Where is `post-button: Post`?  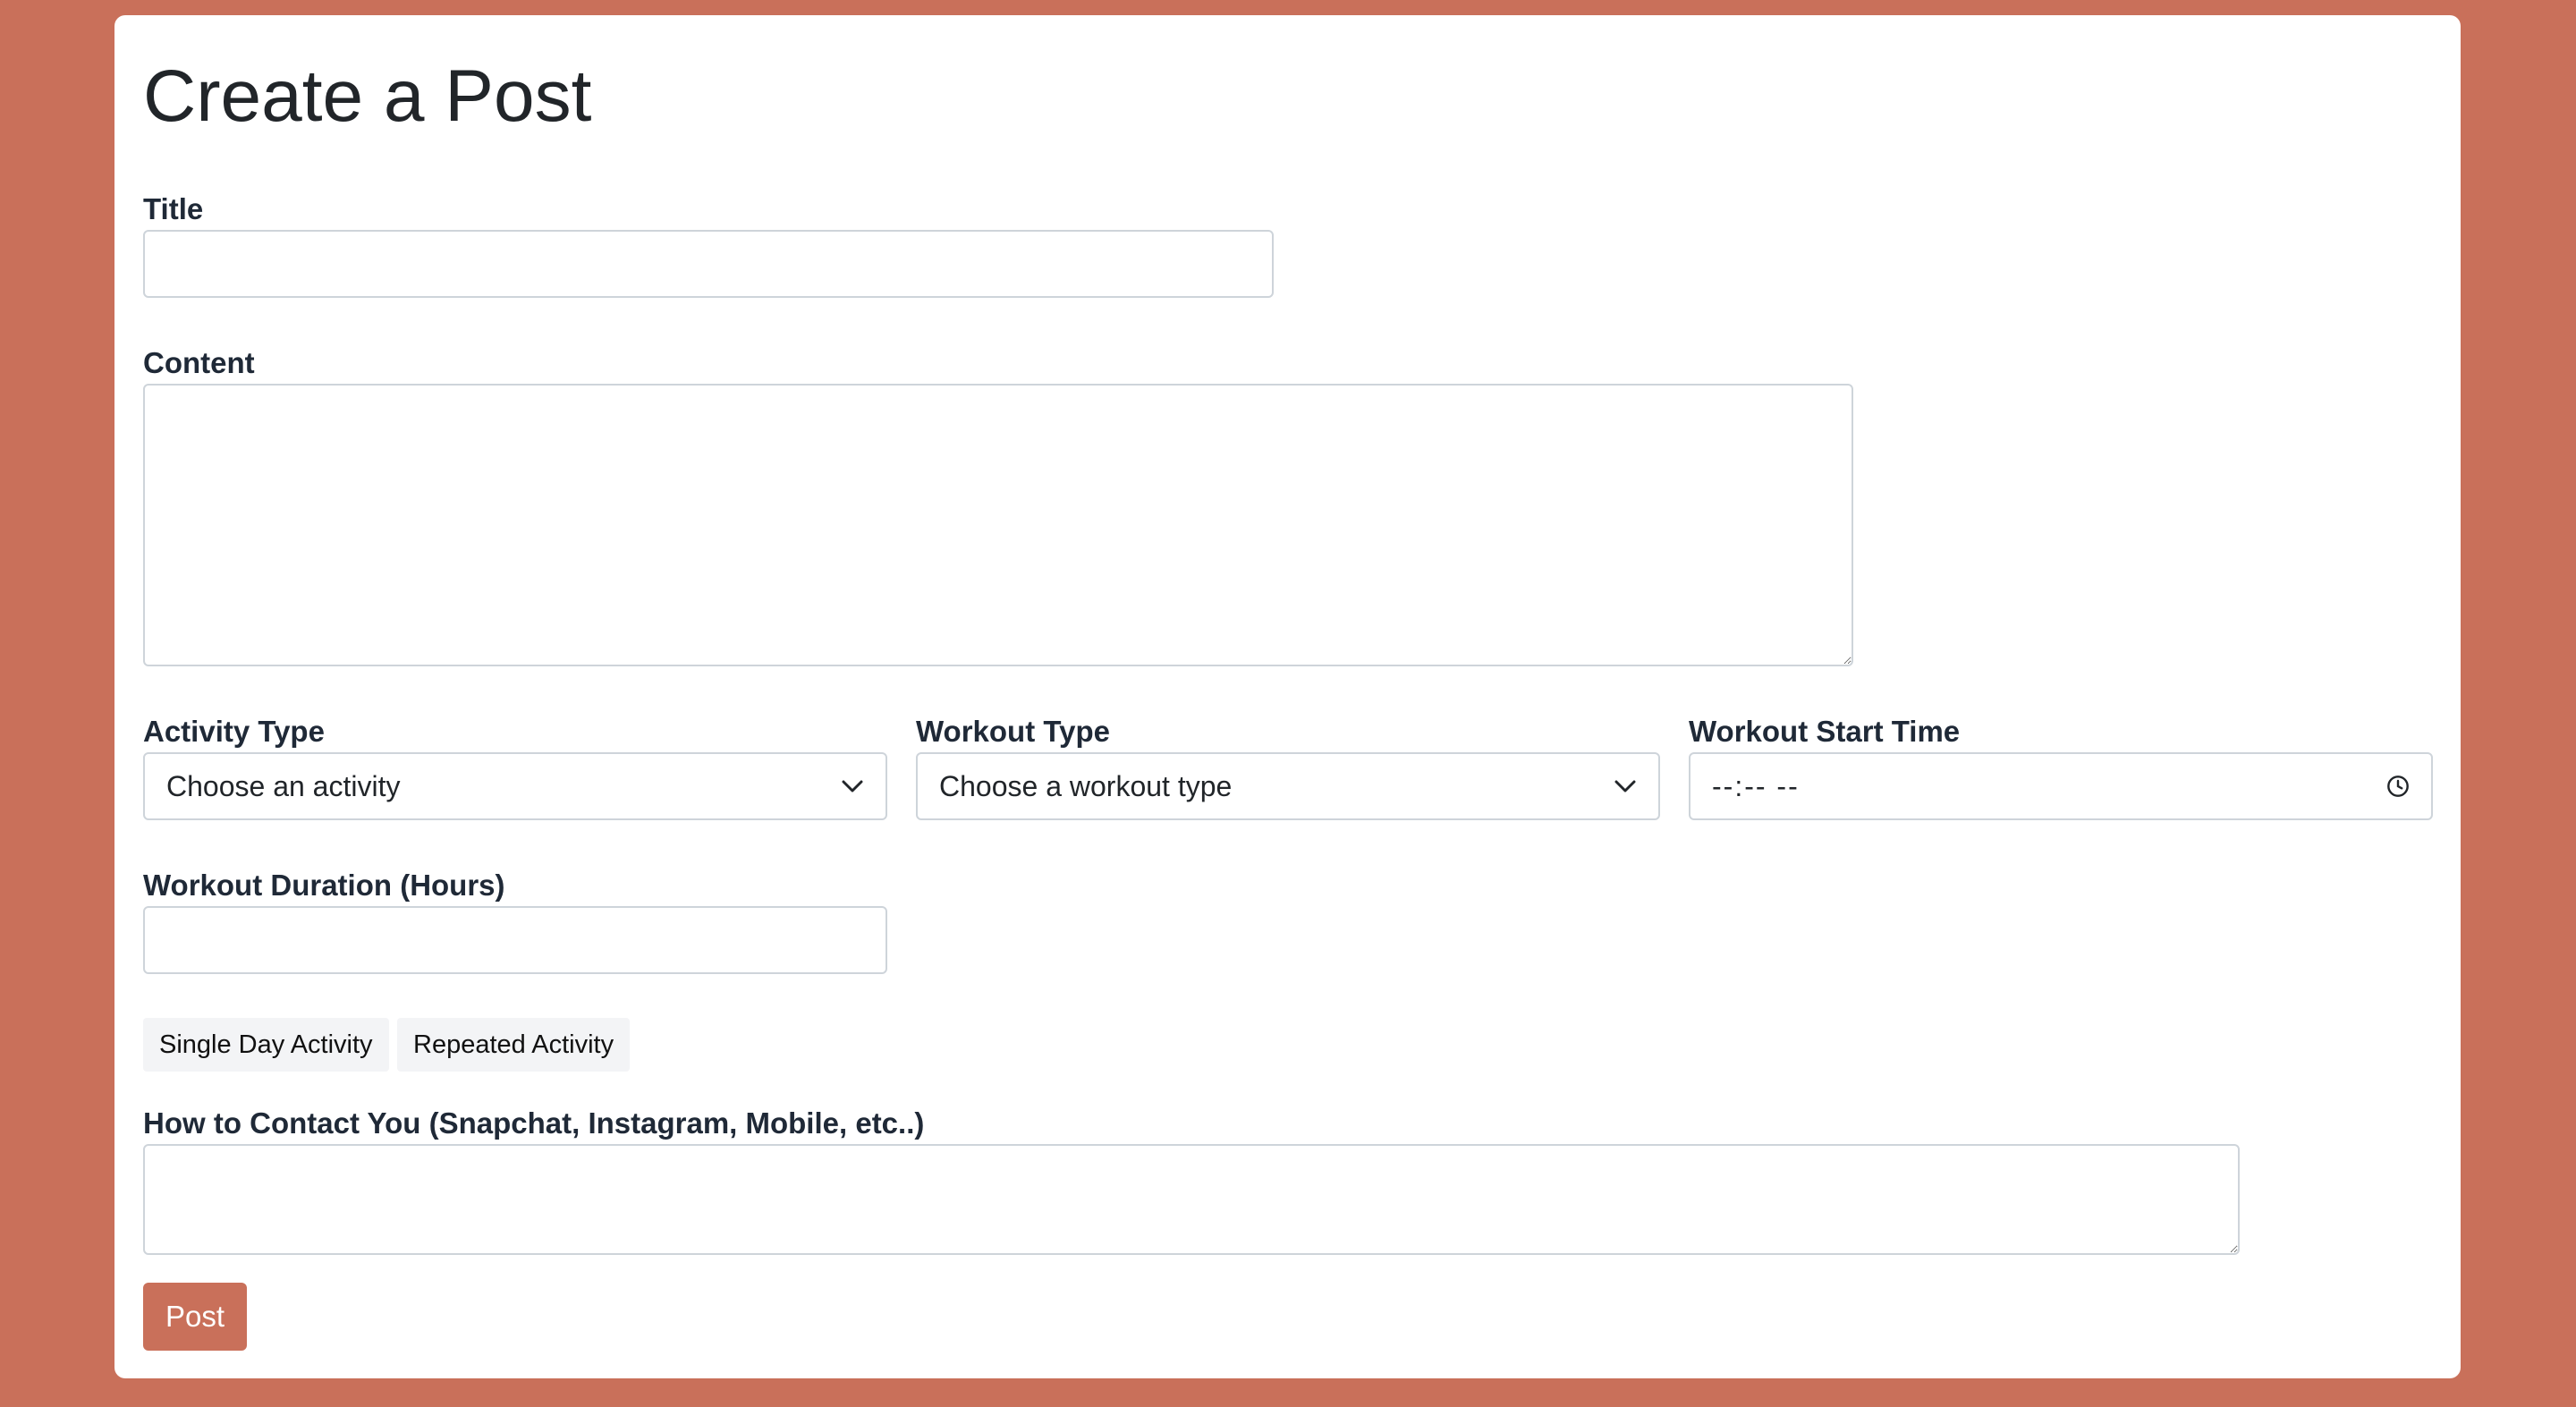 post-button: Post is located at coordinates (195, 1317).